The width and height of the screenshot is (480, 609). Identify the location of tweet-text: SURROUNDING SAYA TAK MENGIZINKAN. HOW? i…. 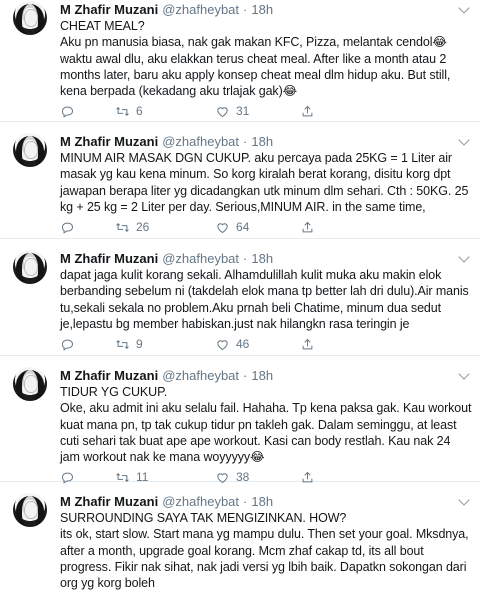
(264, 551).